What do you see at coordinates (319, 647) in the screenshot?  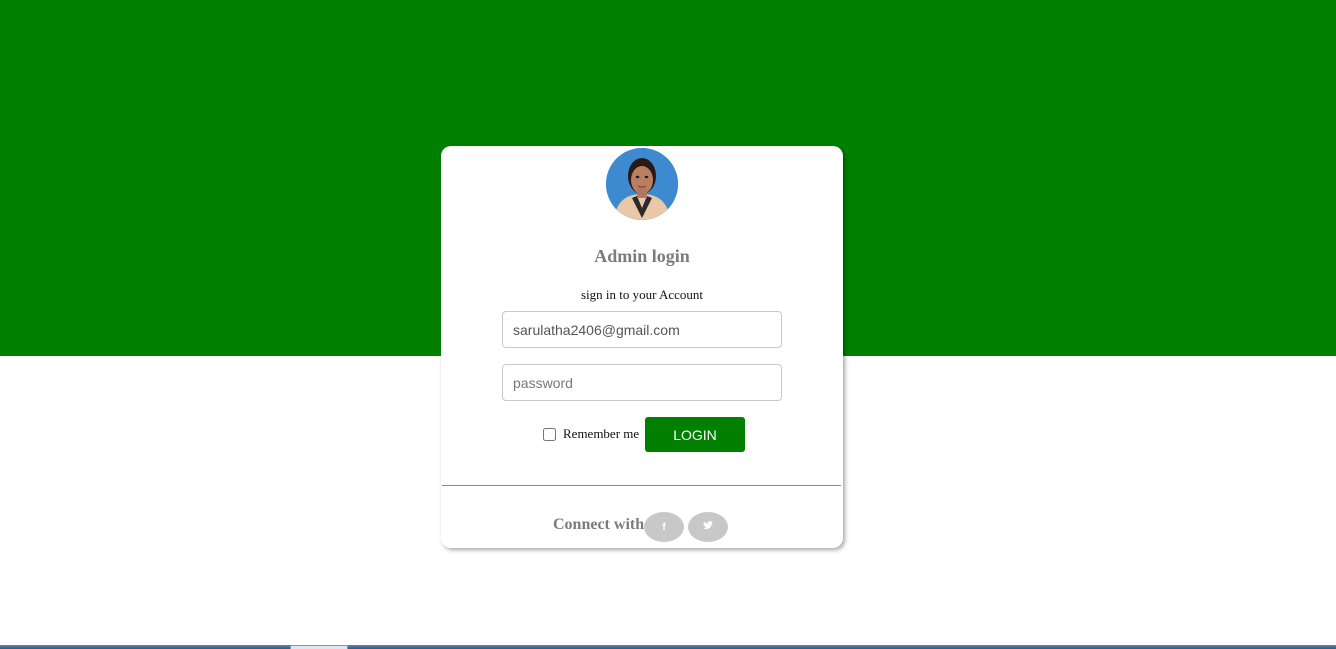 I see `taskbar-tab` at bounding box center [319, 647].